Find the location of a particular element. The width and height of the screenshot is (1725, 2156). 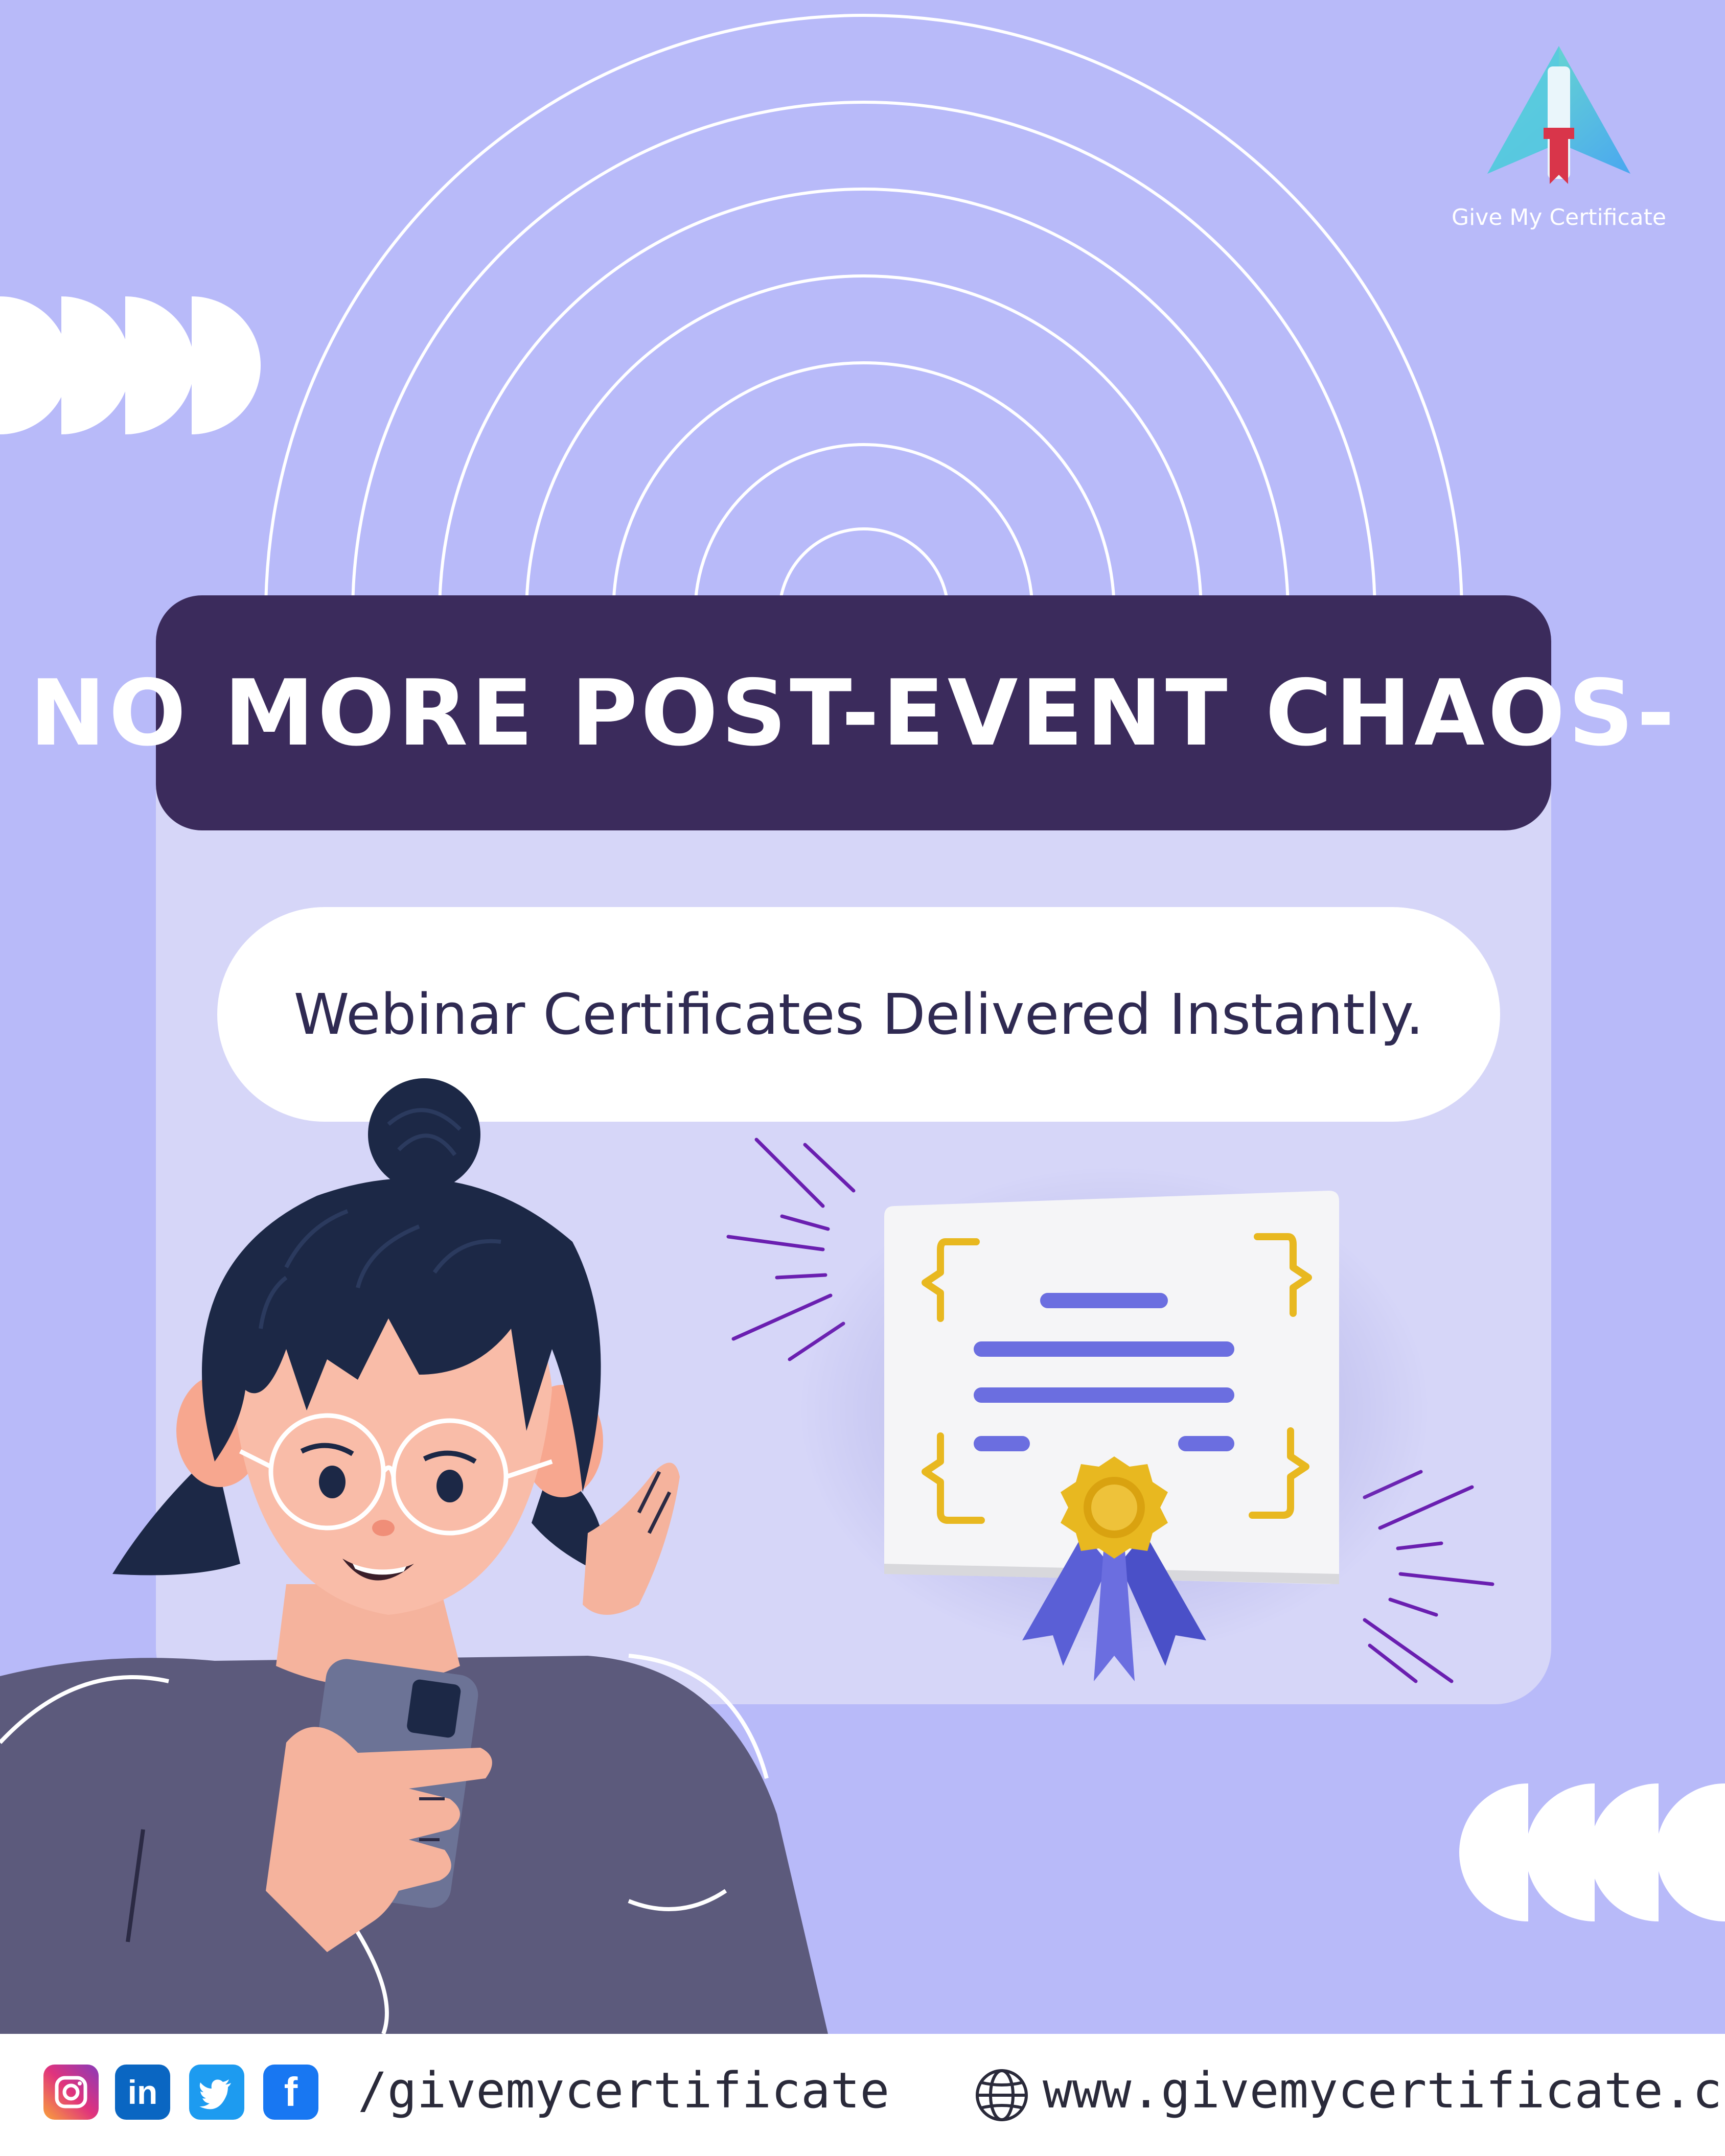

brand-name: Give My Certificate is located at coordinates (1559, 217).